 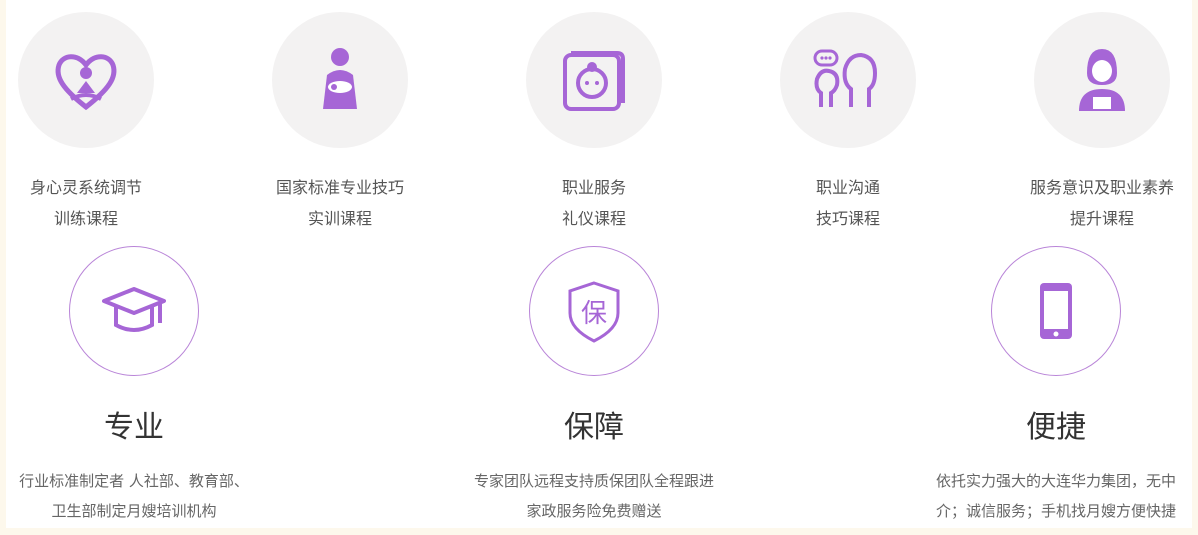 What do you see at coordinates (594, 386) in the screenshot?
I see `feature-guarantee: 保 保障 专家团队远程支持质保团队全程跟进 家政服务险免费赠送` at bounding box center [594, 386].